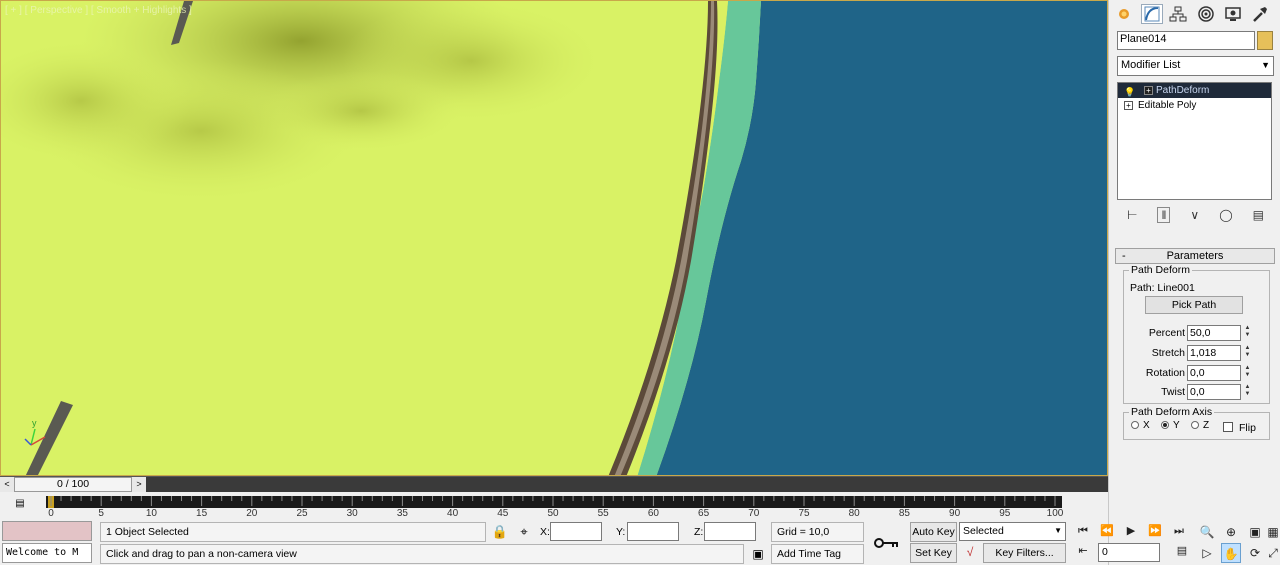 Image resolution: width=1280 pixels, height=565 pixels. Describe the element at coordinates (1162, 288) in the screenshot. I see `path-text: Path: Line001` at that location.